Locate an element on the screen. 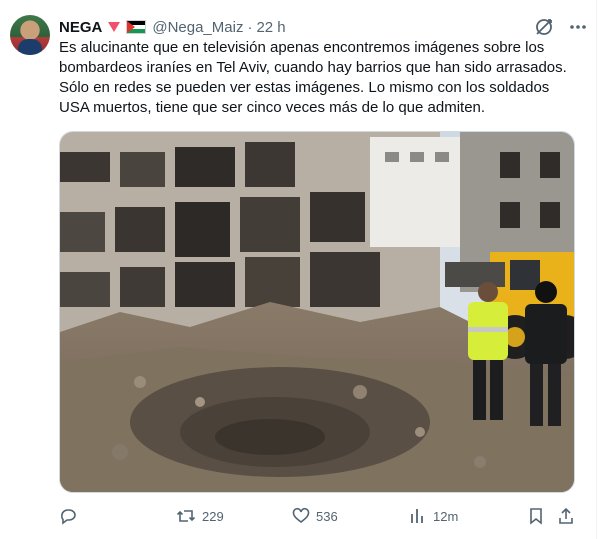 This screenshot has height=539, width=601. more-icon is located at coordinates (578, 27).